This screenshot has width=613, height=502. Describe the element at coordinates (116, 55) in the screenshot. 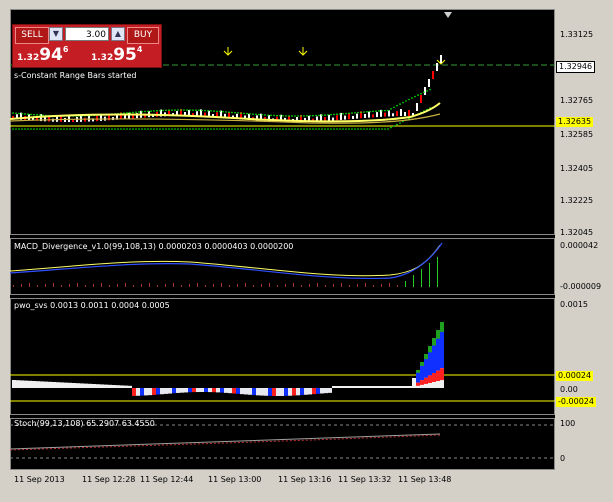

I see `ask-quote: 1.32954` at that location.